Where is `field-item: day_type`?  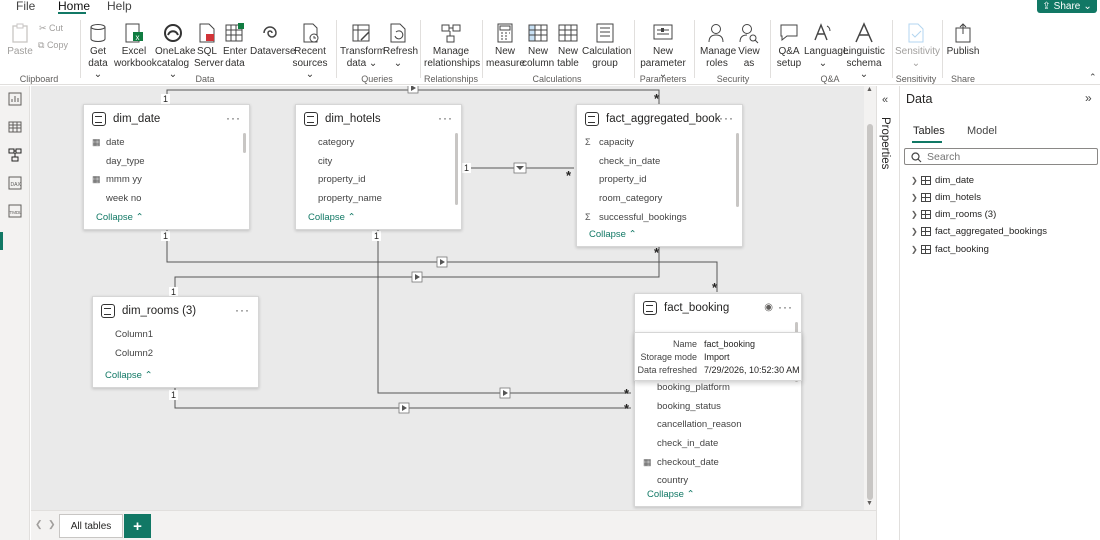 field-item: day_type is located at coordinates (177, 161).